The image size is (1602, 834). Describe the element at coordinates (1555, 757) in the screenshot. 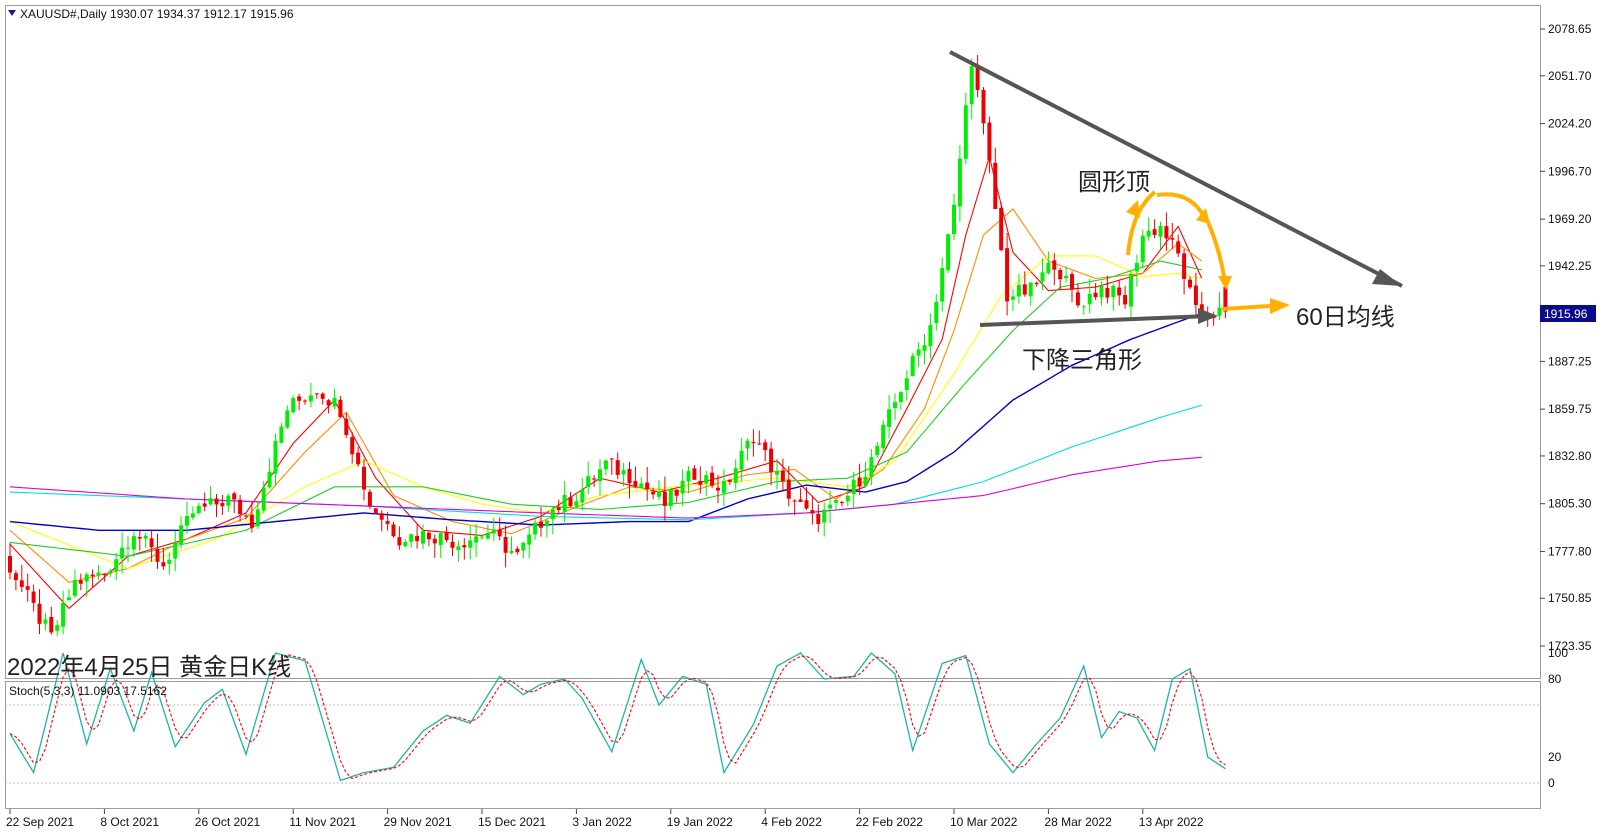

I see `stoch-tick-label: 20` at that location.